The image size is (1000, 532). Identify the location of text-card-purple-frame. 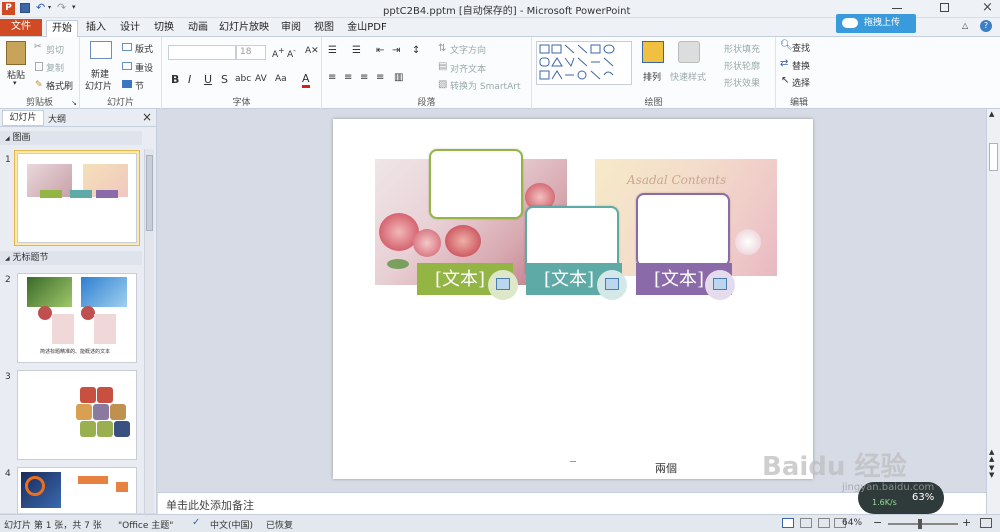
(683, 230).